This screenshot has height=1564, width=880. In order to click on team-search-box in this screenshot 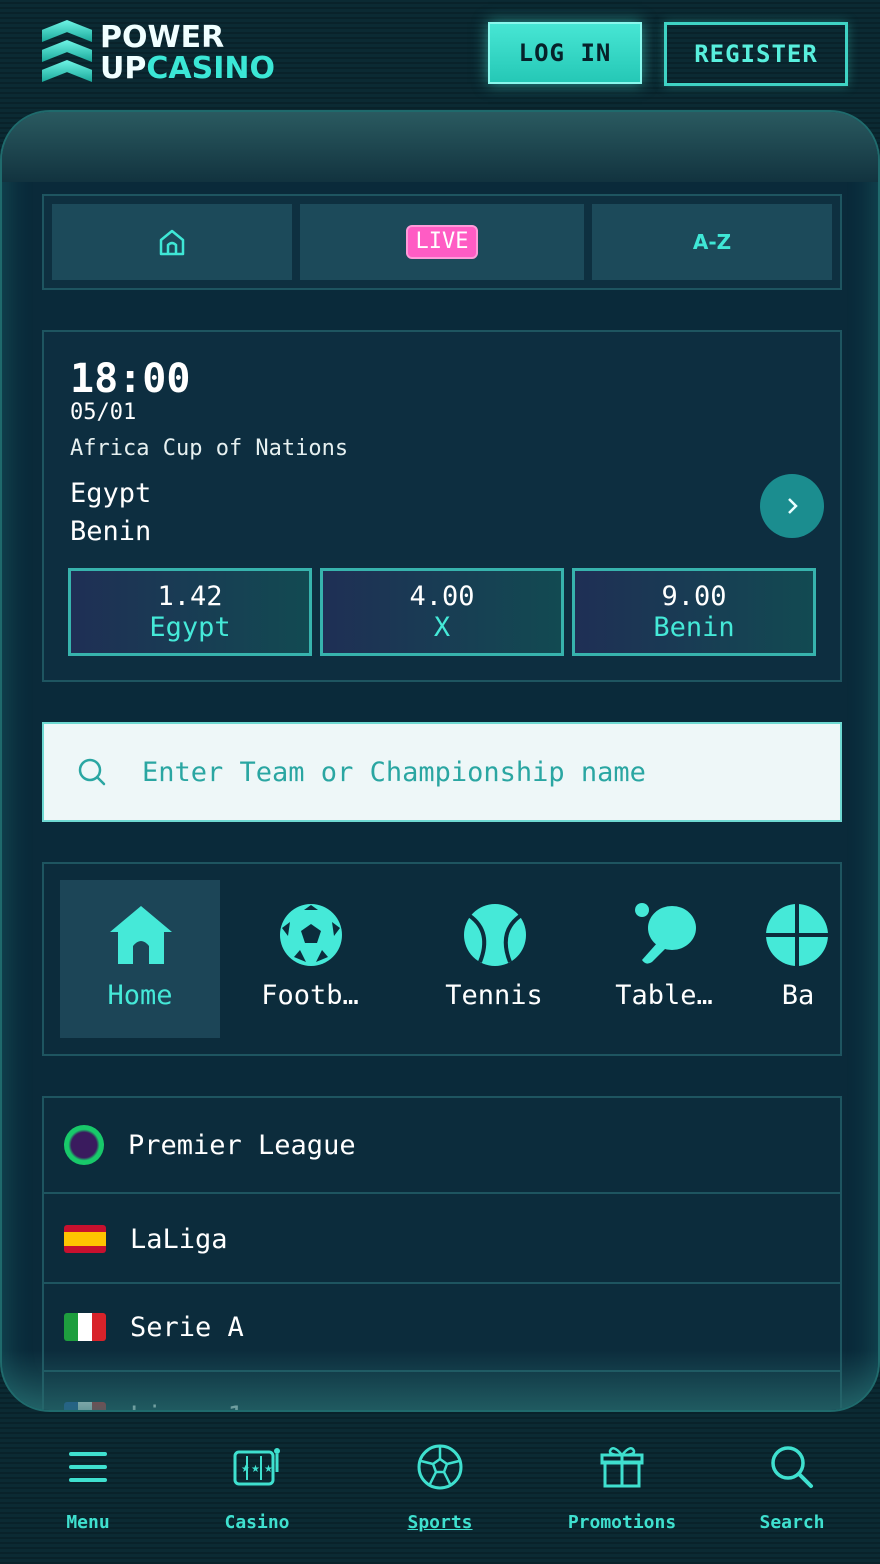, I will do `click(442, 772)`.